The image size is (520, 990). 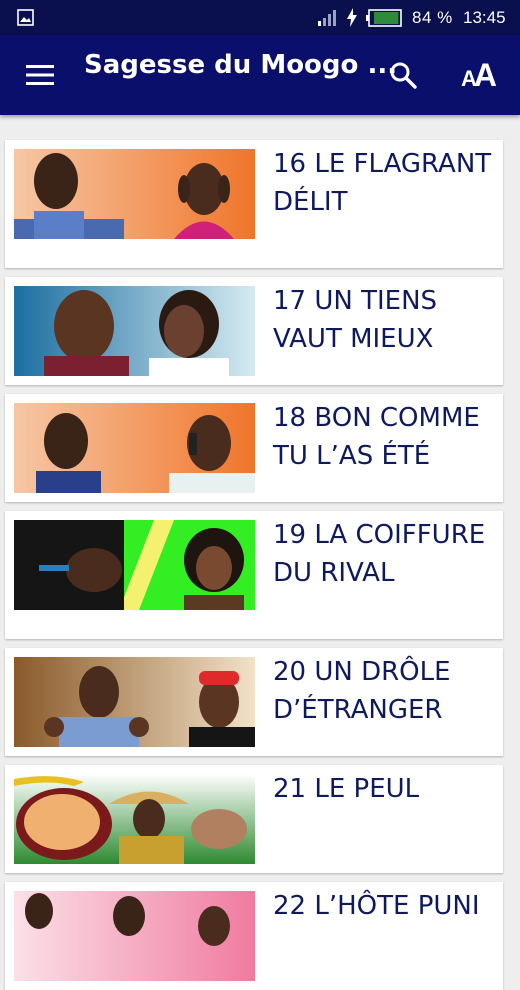 What do you see at coordinates (376, 437) in the screenshot?
I see `episode-title: 18 BON COMME TU L’AS ÉTÉ` at bounding box center [376, 437].